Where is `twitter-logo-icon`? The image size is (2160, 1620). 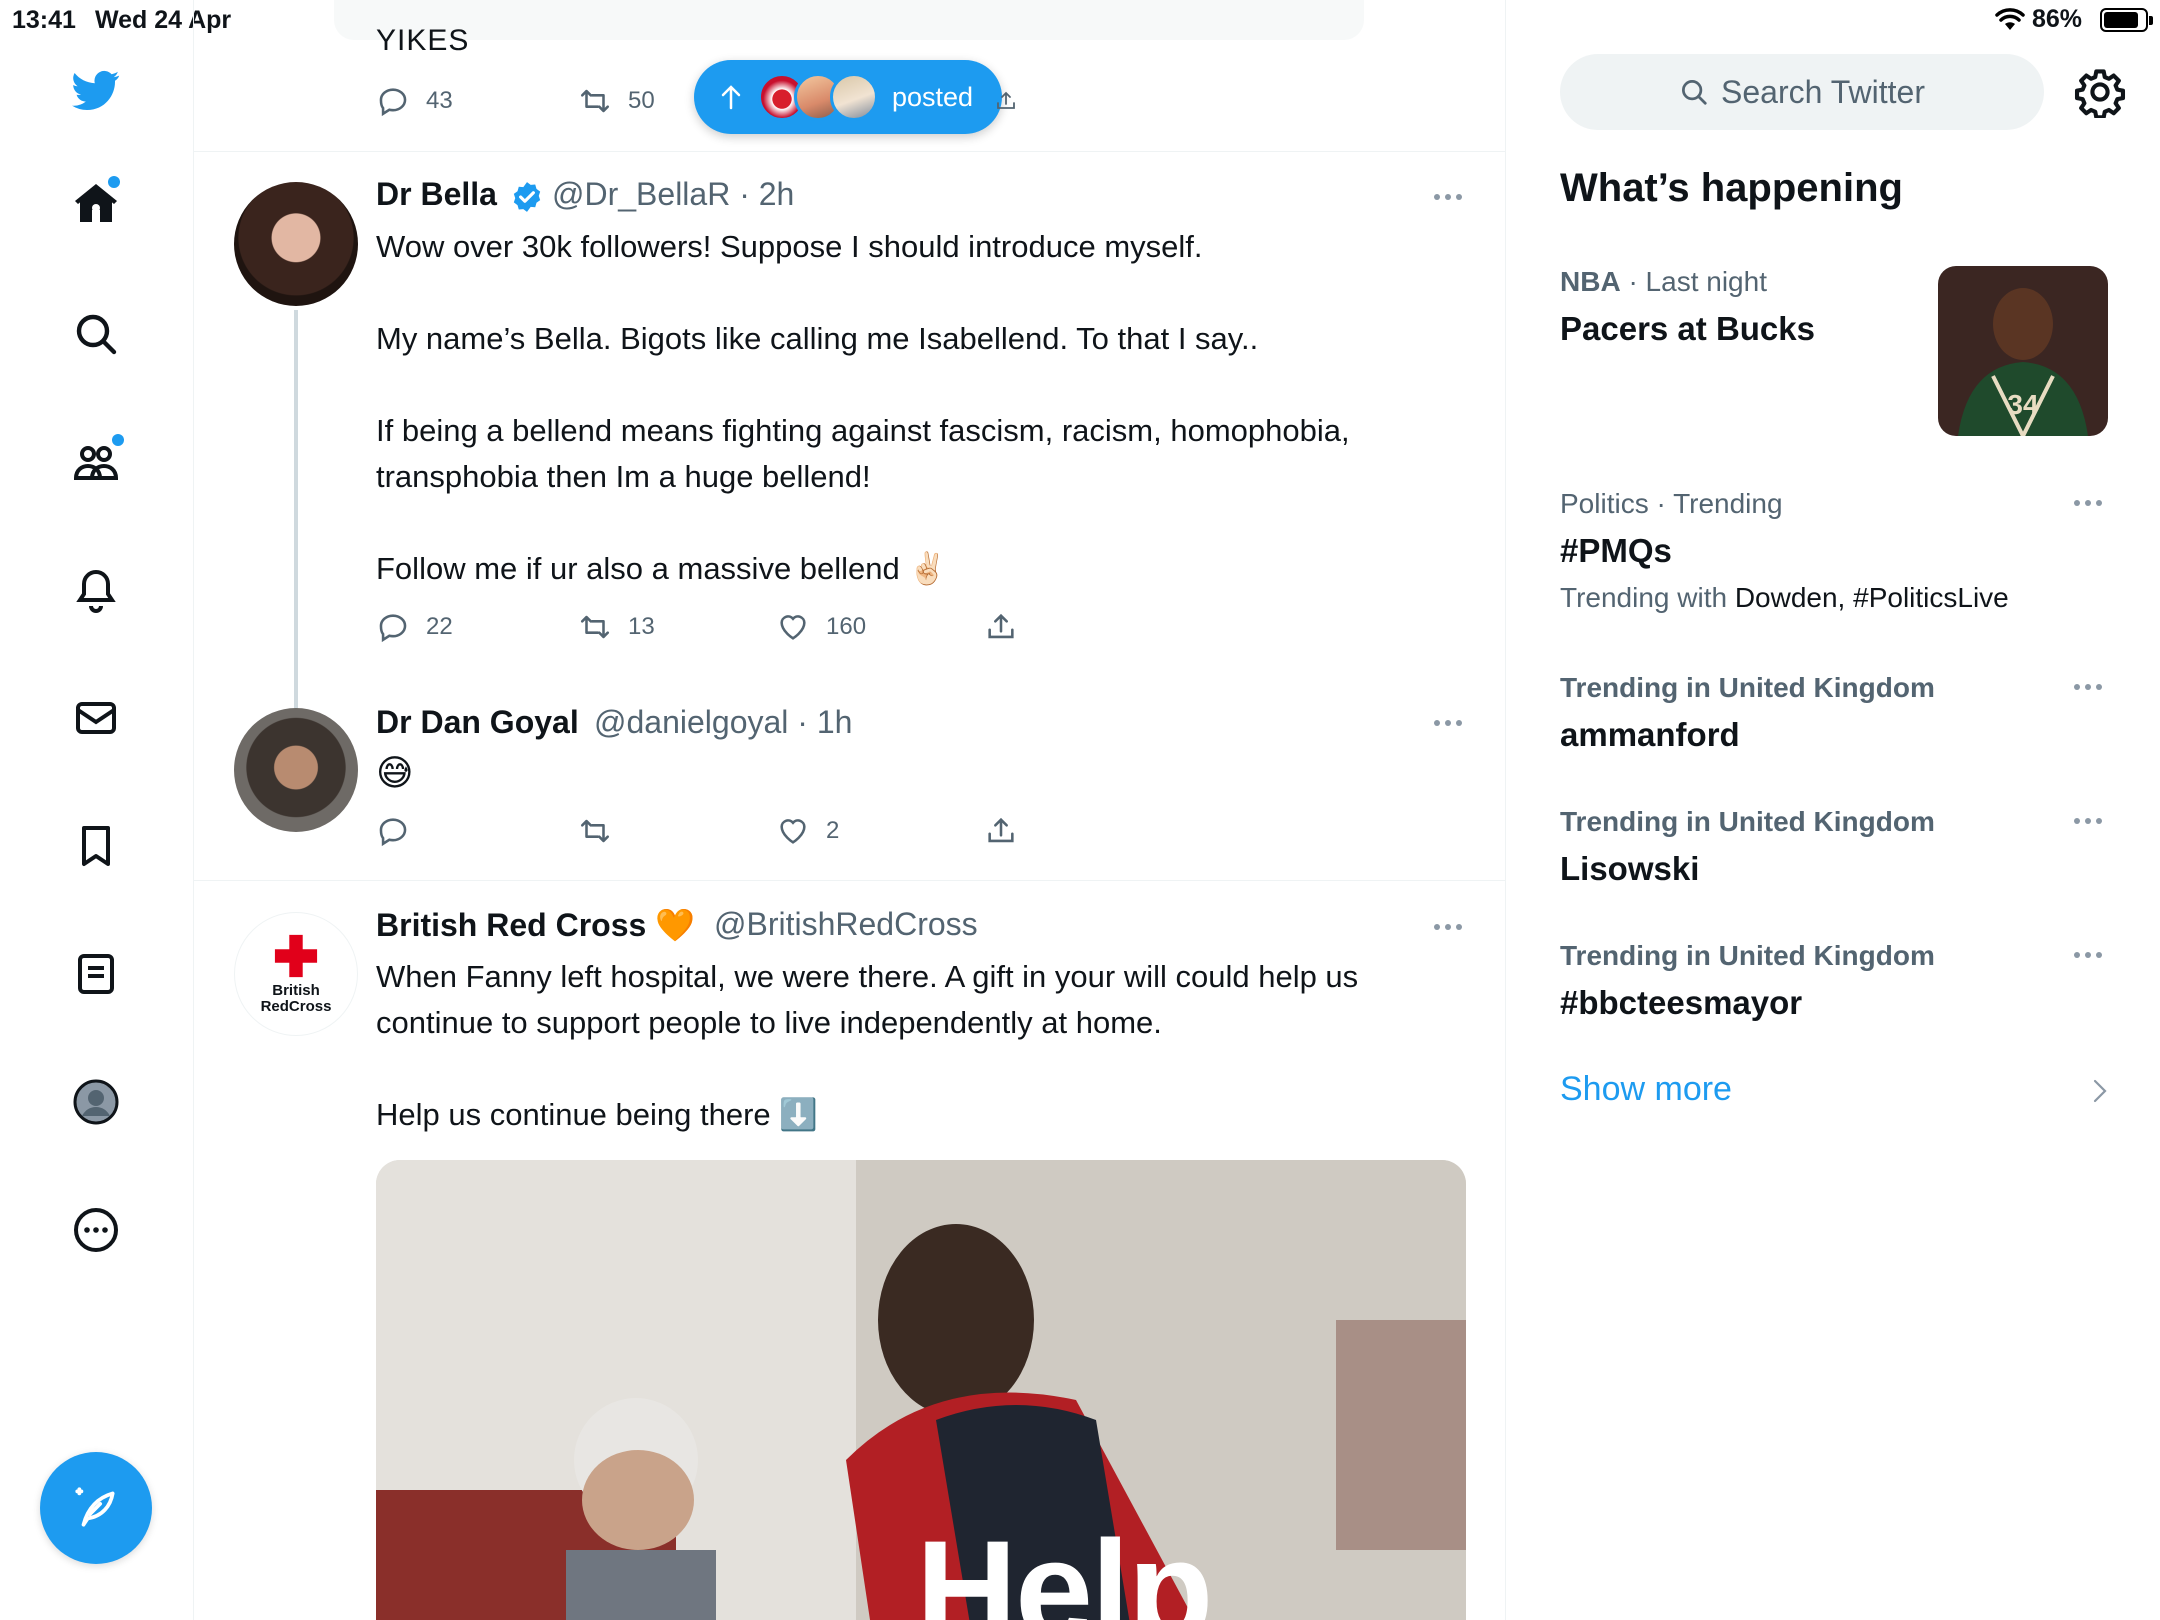 twitter-logo-icon is located at coordinates (96, 90).